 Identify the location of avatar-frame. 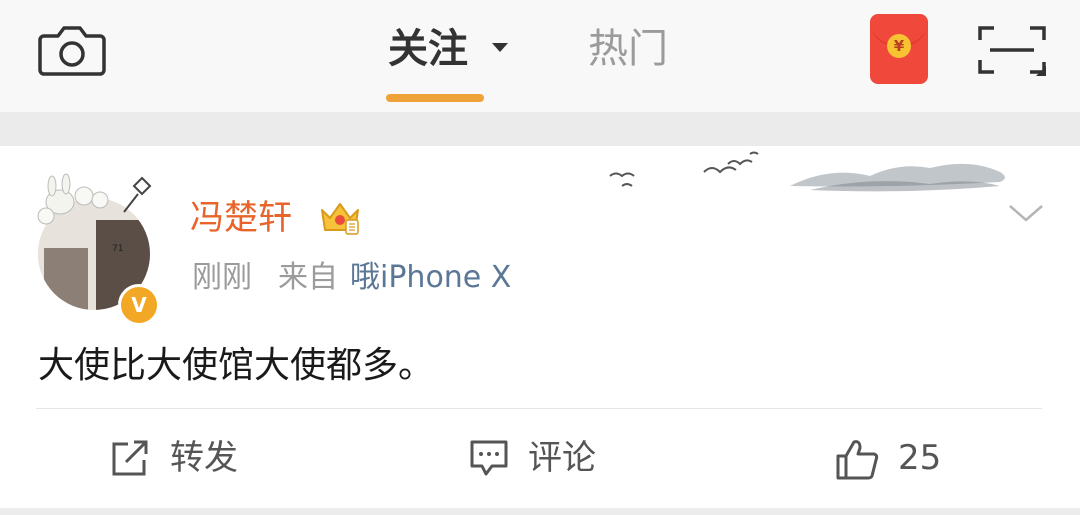
(66, 279).